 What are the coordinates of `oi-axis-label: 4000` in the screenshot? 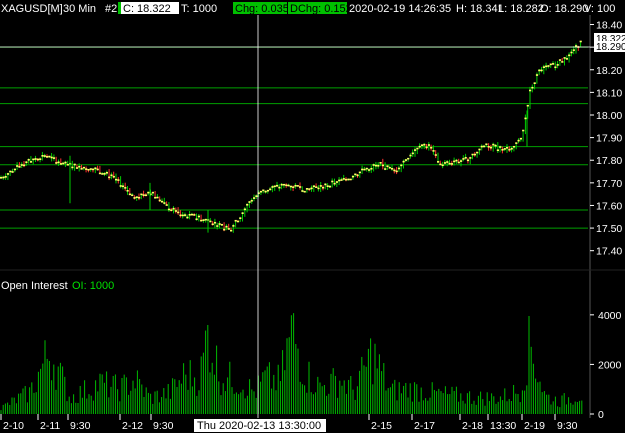 It's located at (610, 316).